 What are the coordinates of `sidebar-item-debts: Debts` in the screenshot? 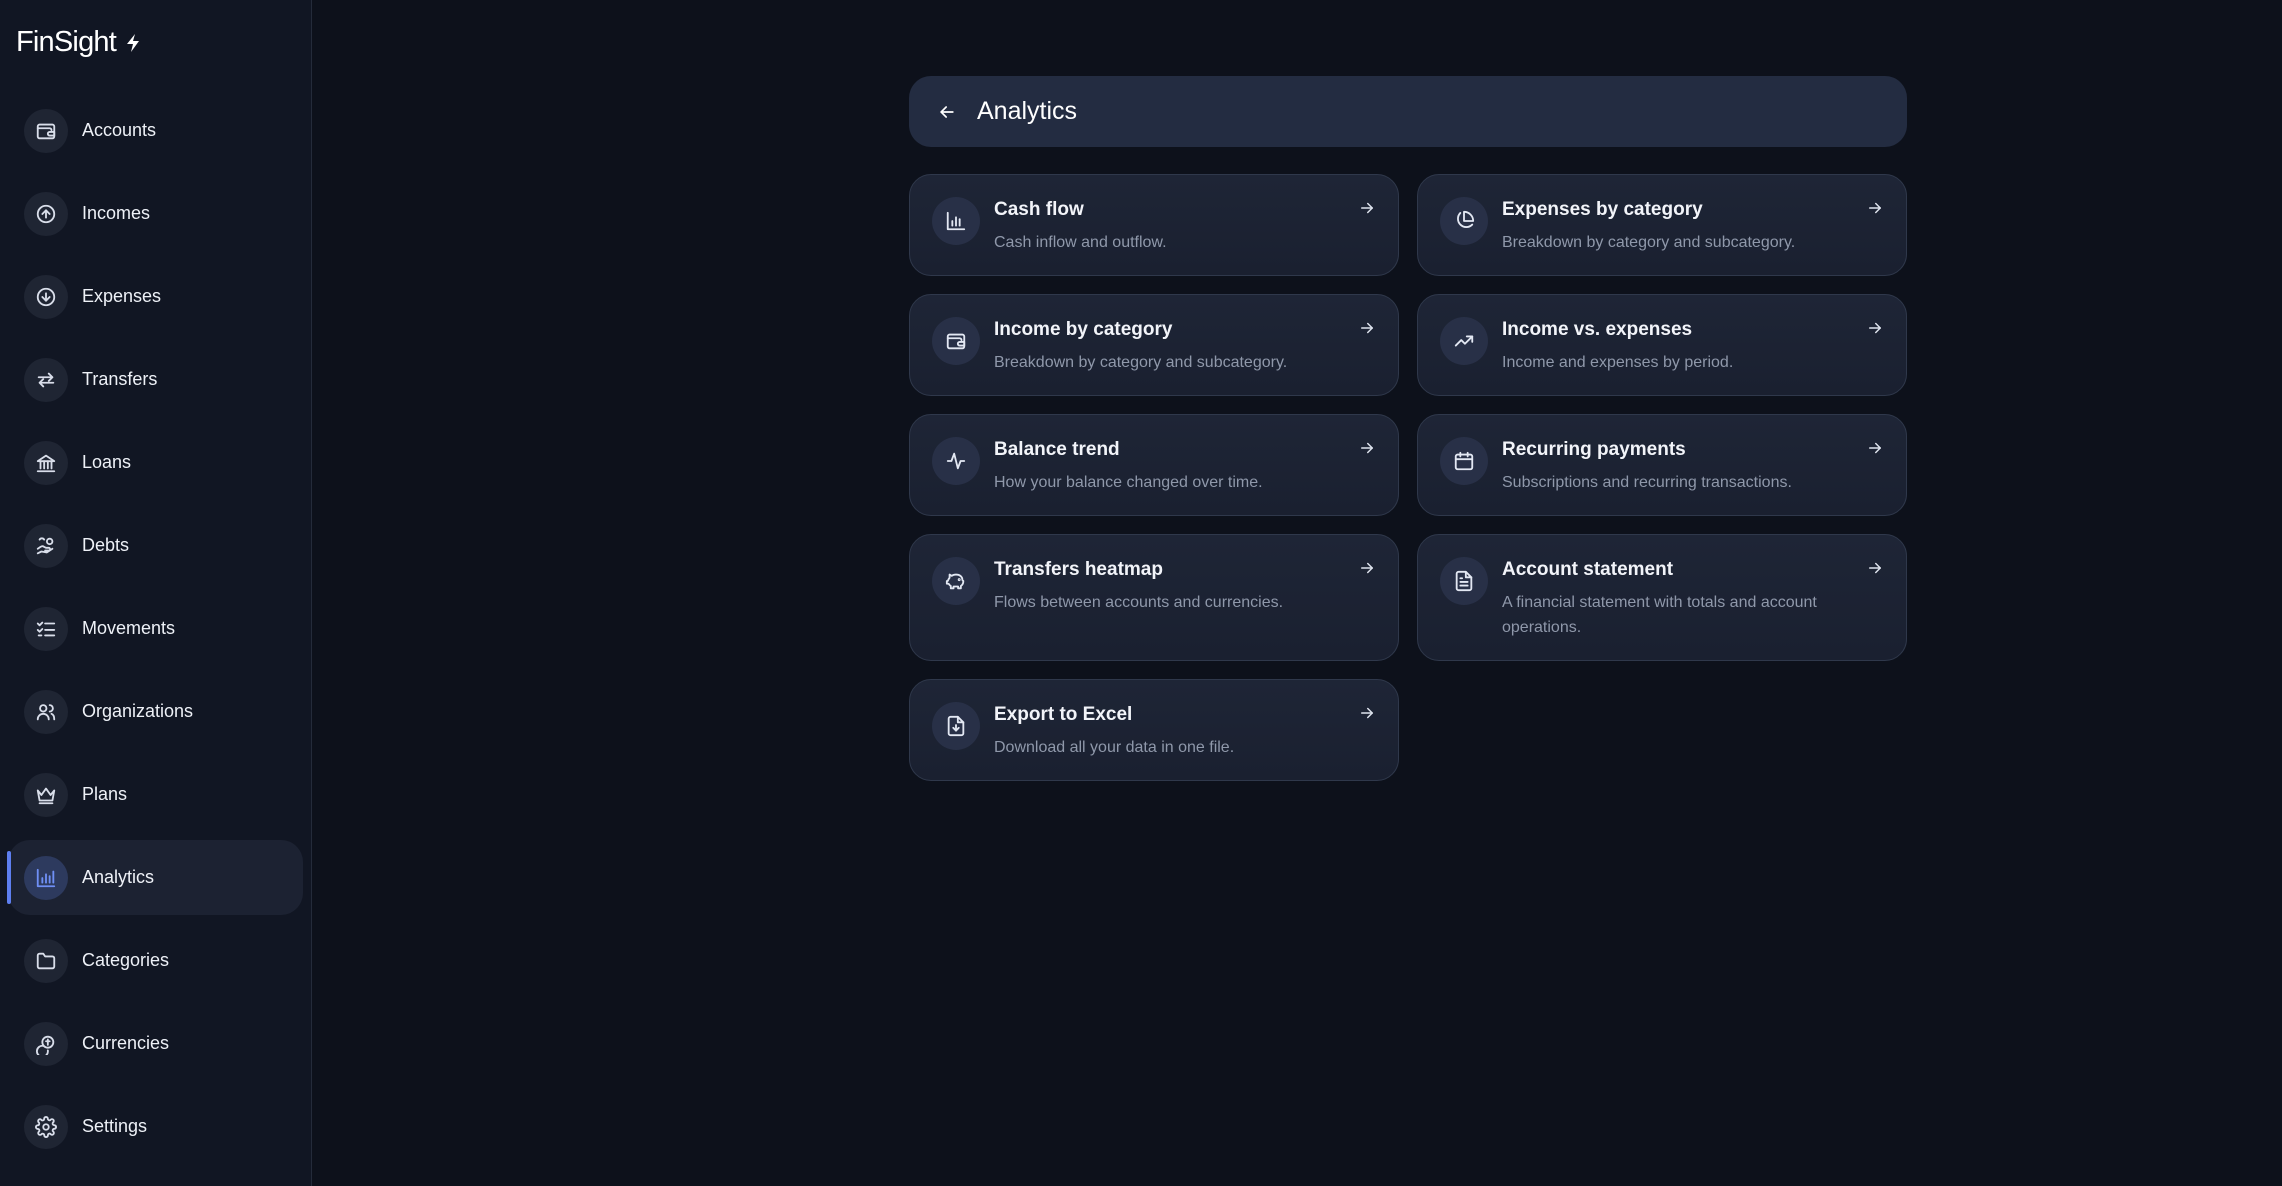 It's located at (155, 545).